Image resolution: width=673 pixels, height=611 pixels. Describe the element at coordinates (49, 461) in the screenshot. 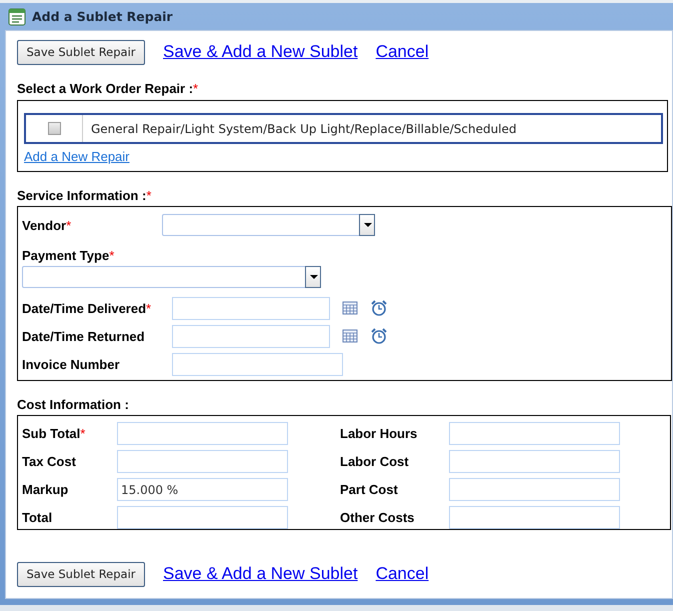

I see `field-label: Tax Cost` at that location.